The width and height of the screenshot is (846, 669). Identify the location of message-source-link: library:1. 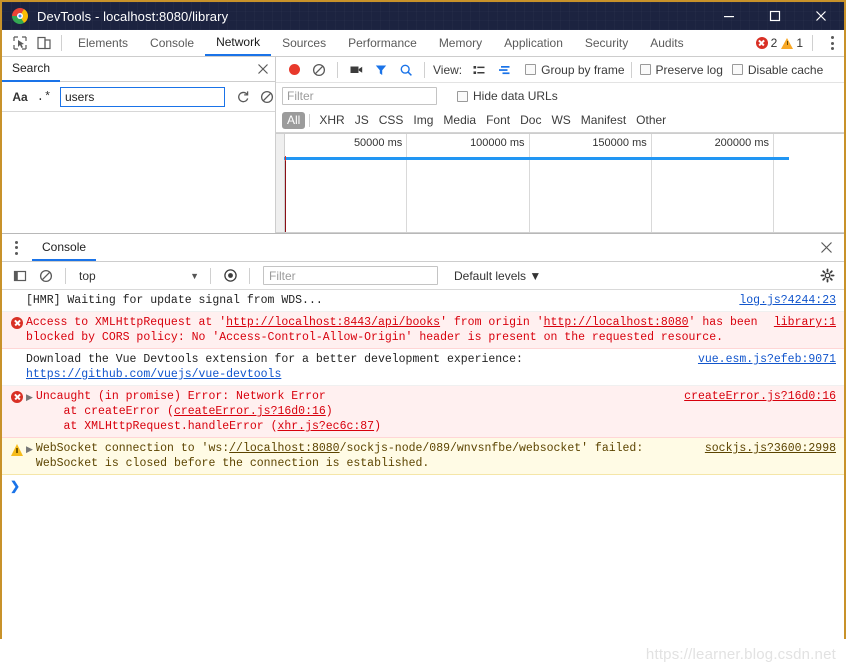
(805, 322).